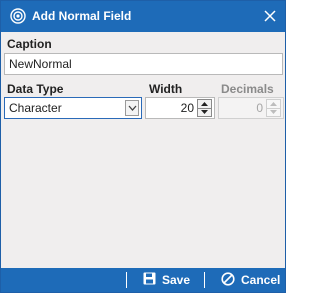 This screenshot has height=293, width=320. I want to click on dialog-footer: Save Cancel, so click(143, 280).